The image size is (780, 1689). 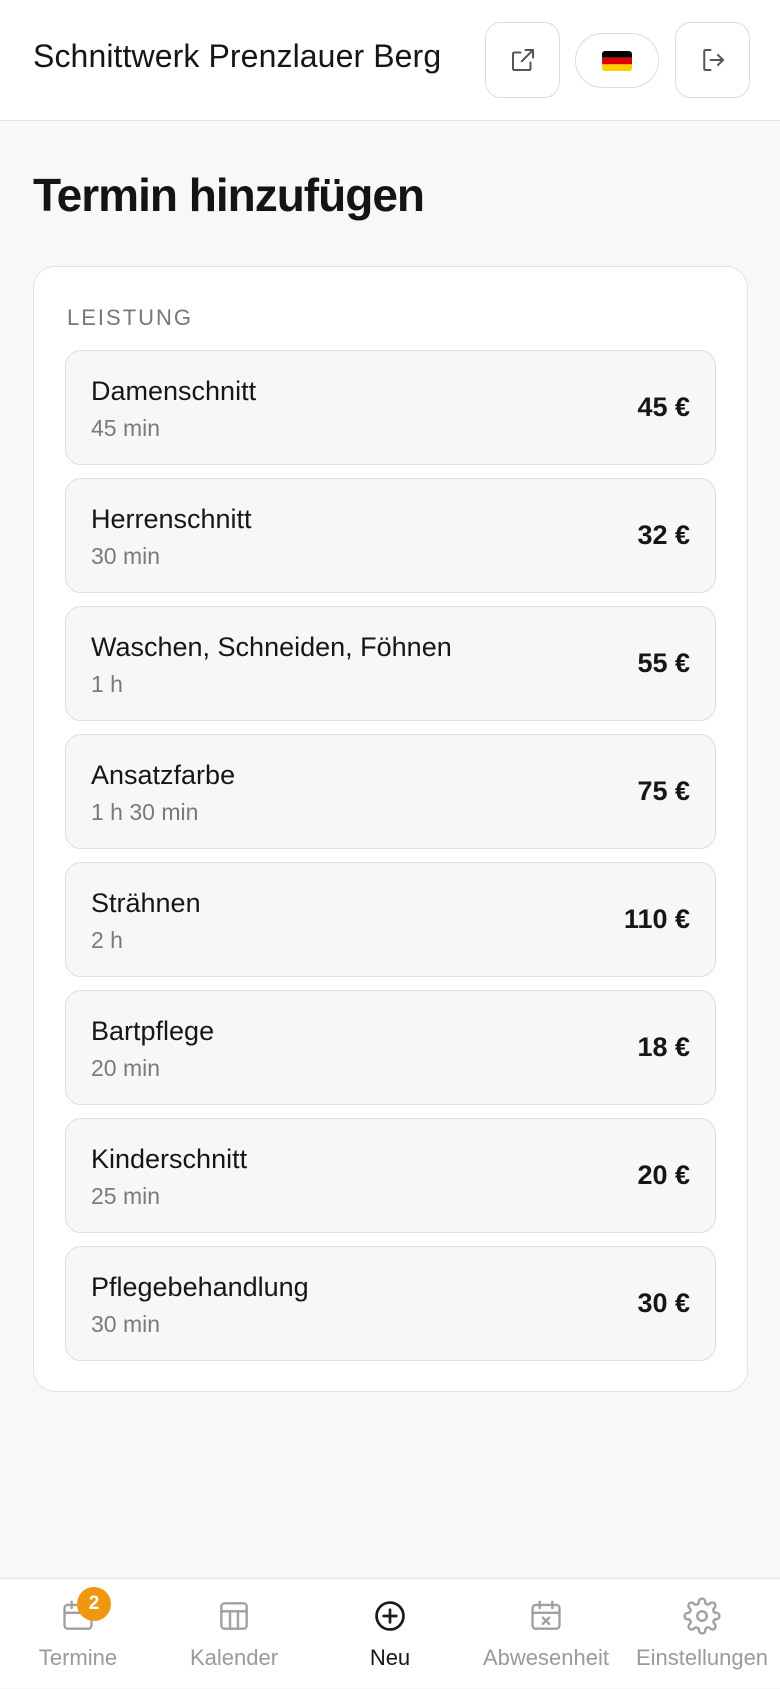 What do you see at coordinates (153, 1031) in the screenshot?
I see `service-name: Bartpflege` at bounding box center [153, 1031].